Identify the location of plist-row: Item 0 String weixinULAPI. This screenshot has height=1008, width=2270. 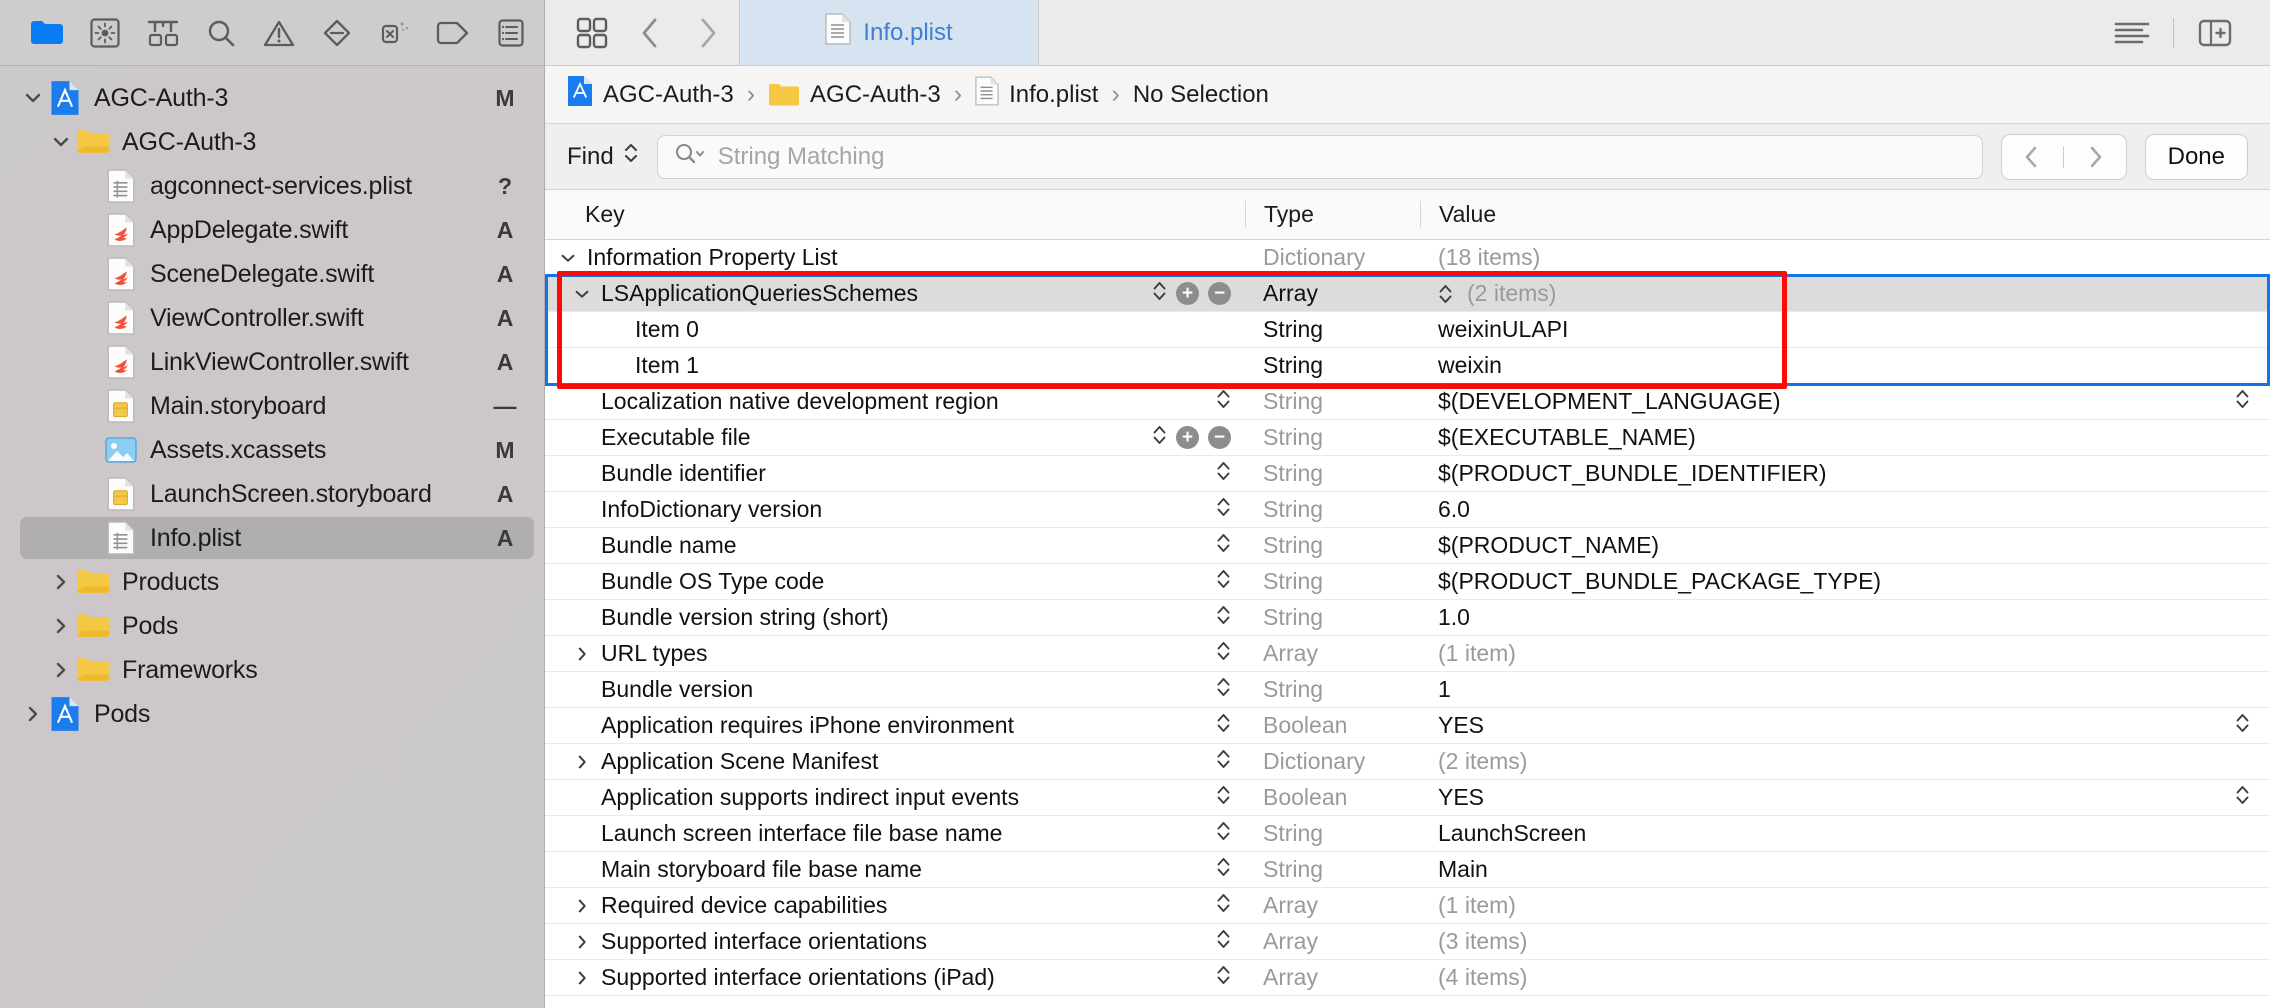
(1407, 330).